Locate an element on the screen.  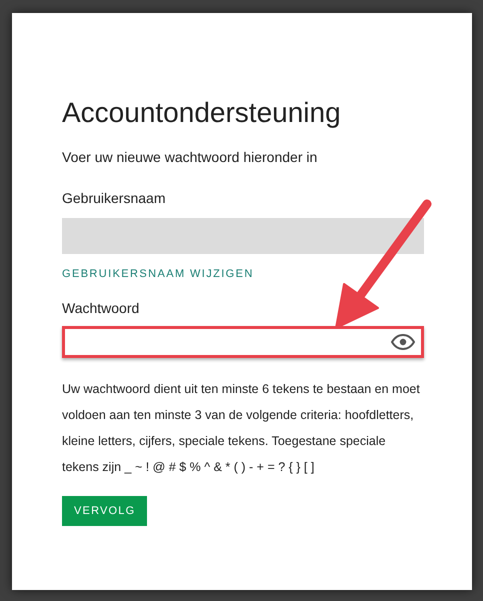
change-username-link: GEBRUIKERSNAAM WIJZIGEN is located at coordinates (158, 274).